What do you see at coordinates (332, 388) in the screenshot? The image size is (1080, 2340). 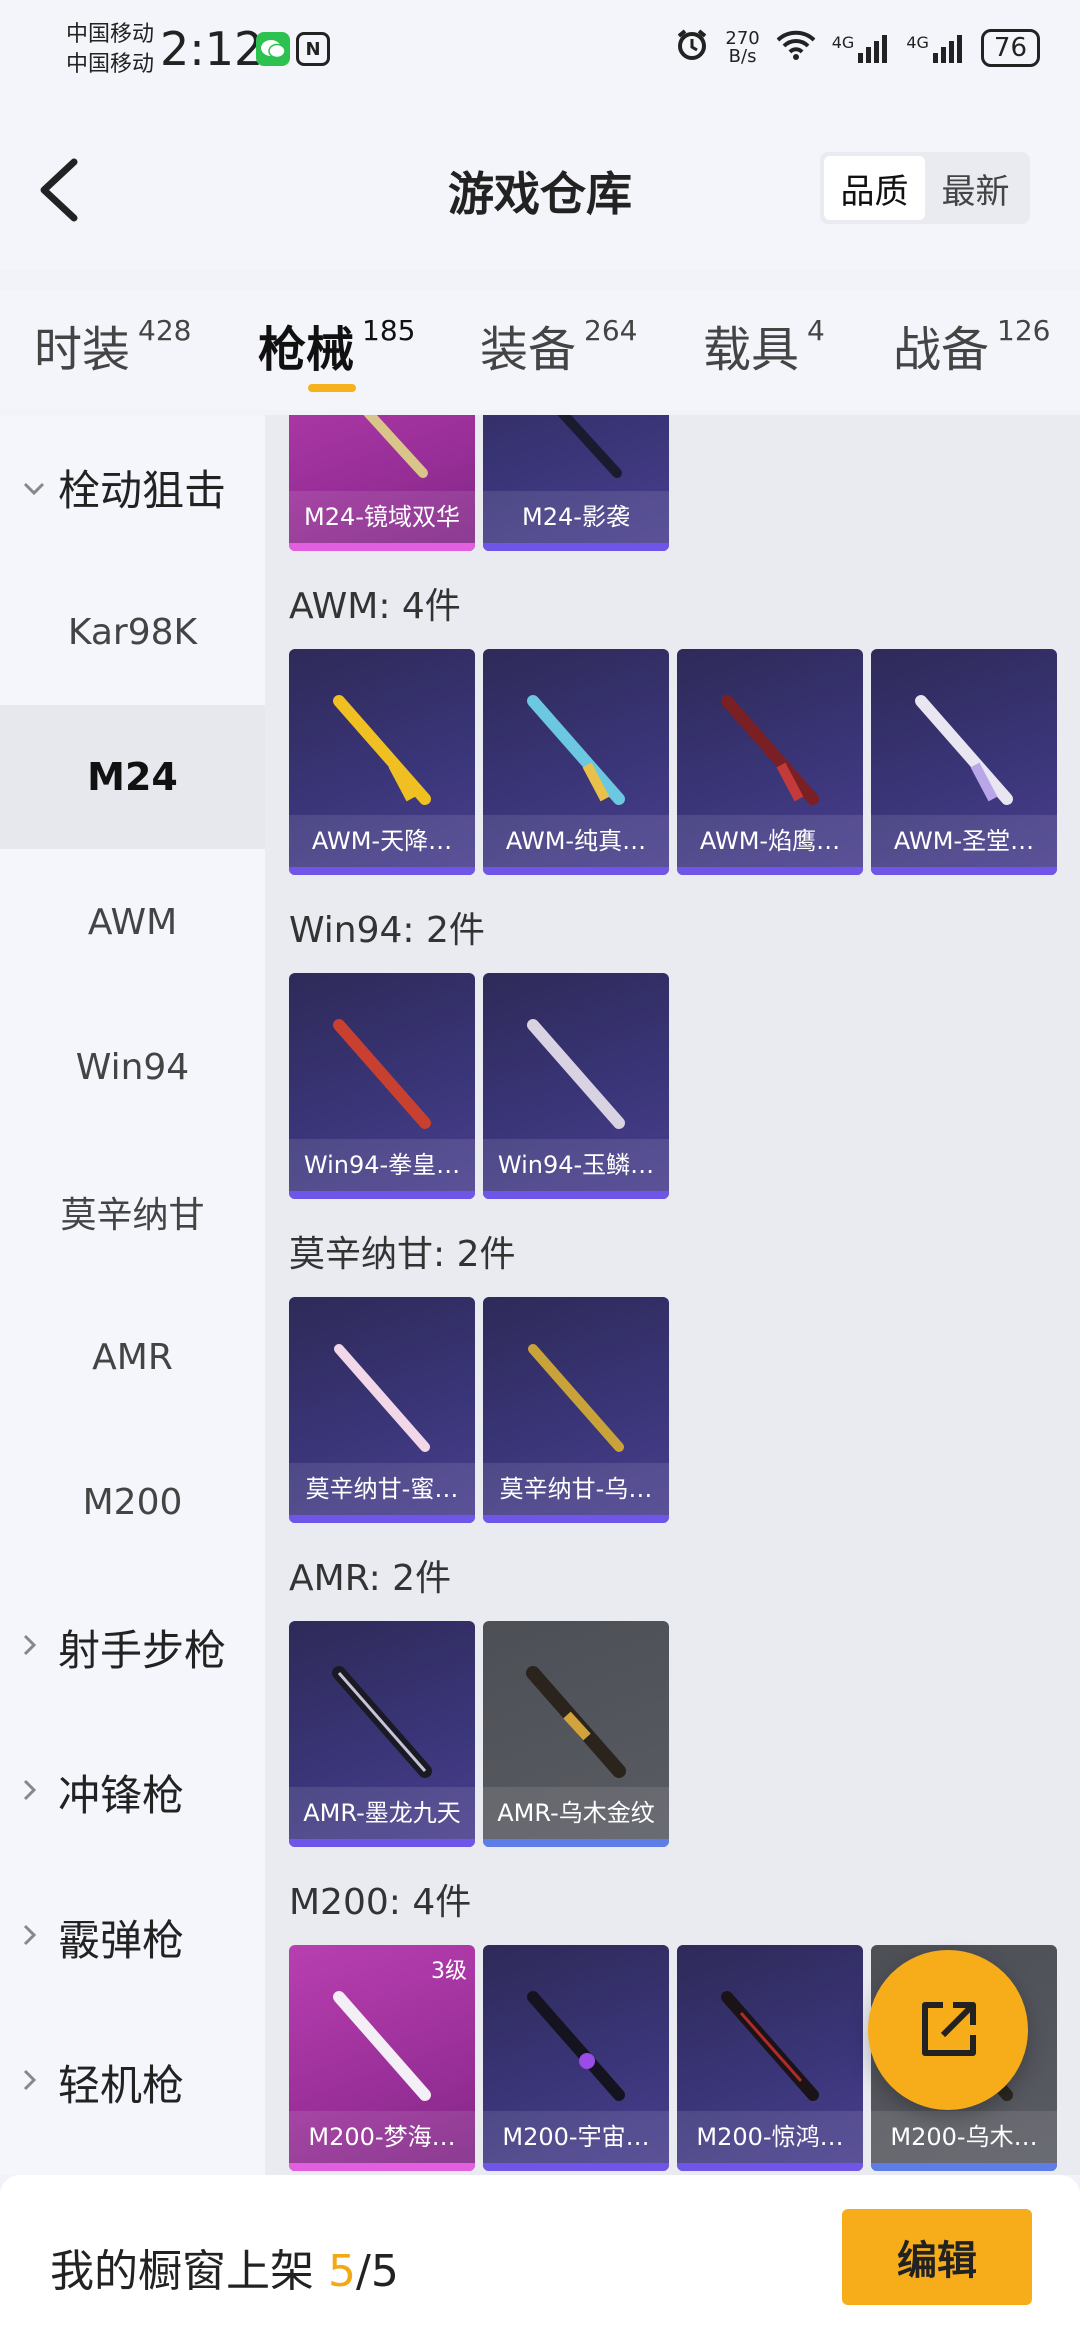 I see `active-tab-indicator` at bounding box center [332, 388].